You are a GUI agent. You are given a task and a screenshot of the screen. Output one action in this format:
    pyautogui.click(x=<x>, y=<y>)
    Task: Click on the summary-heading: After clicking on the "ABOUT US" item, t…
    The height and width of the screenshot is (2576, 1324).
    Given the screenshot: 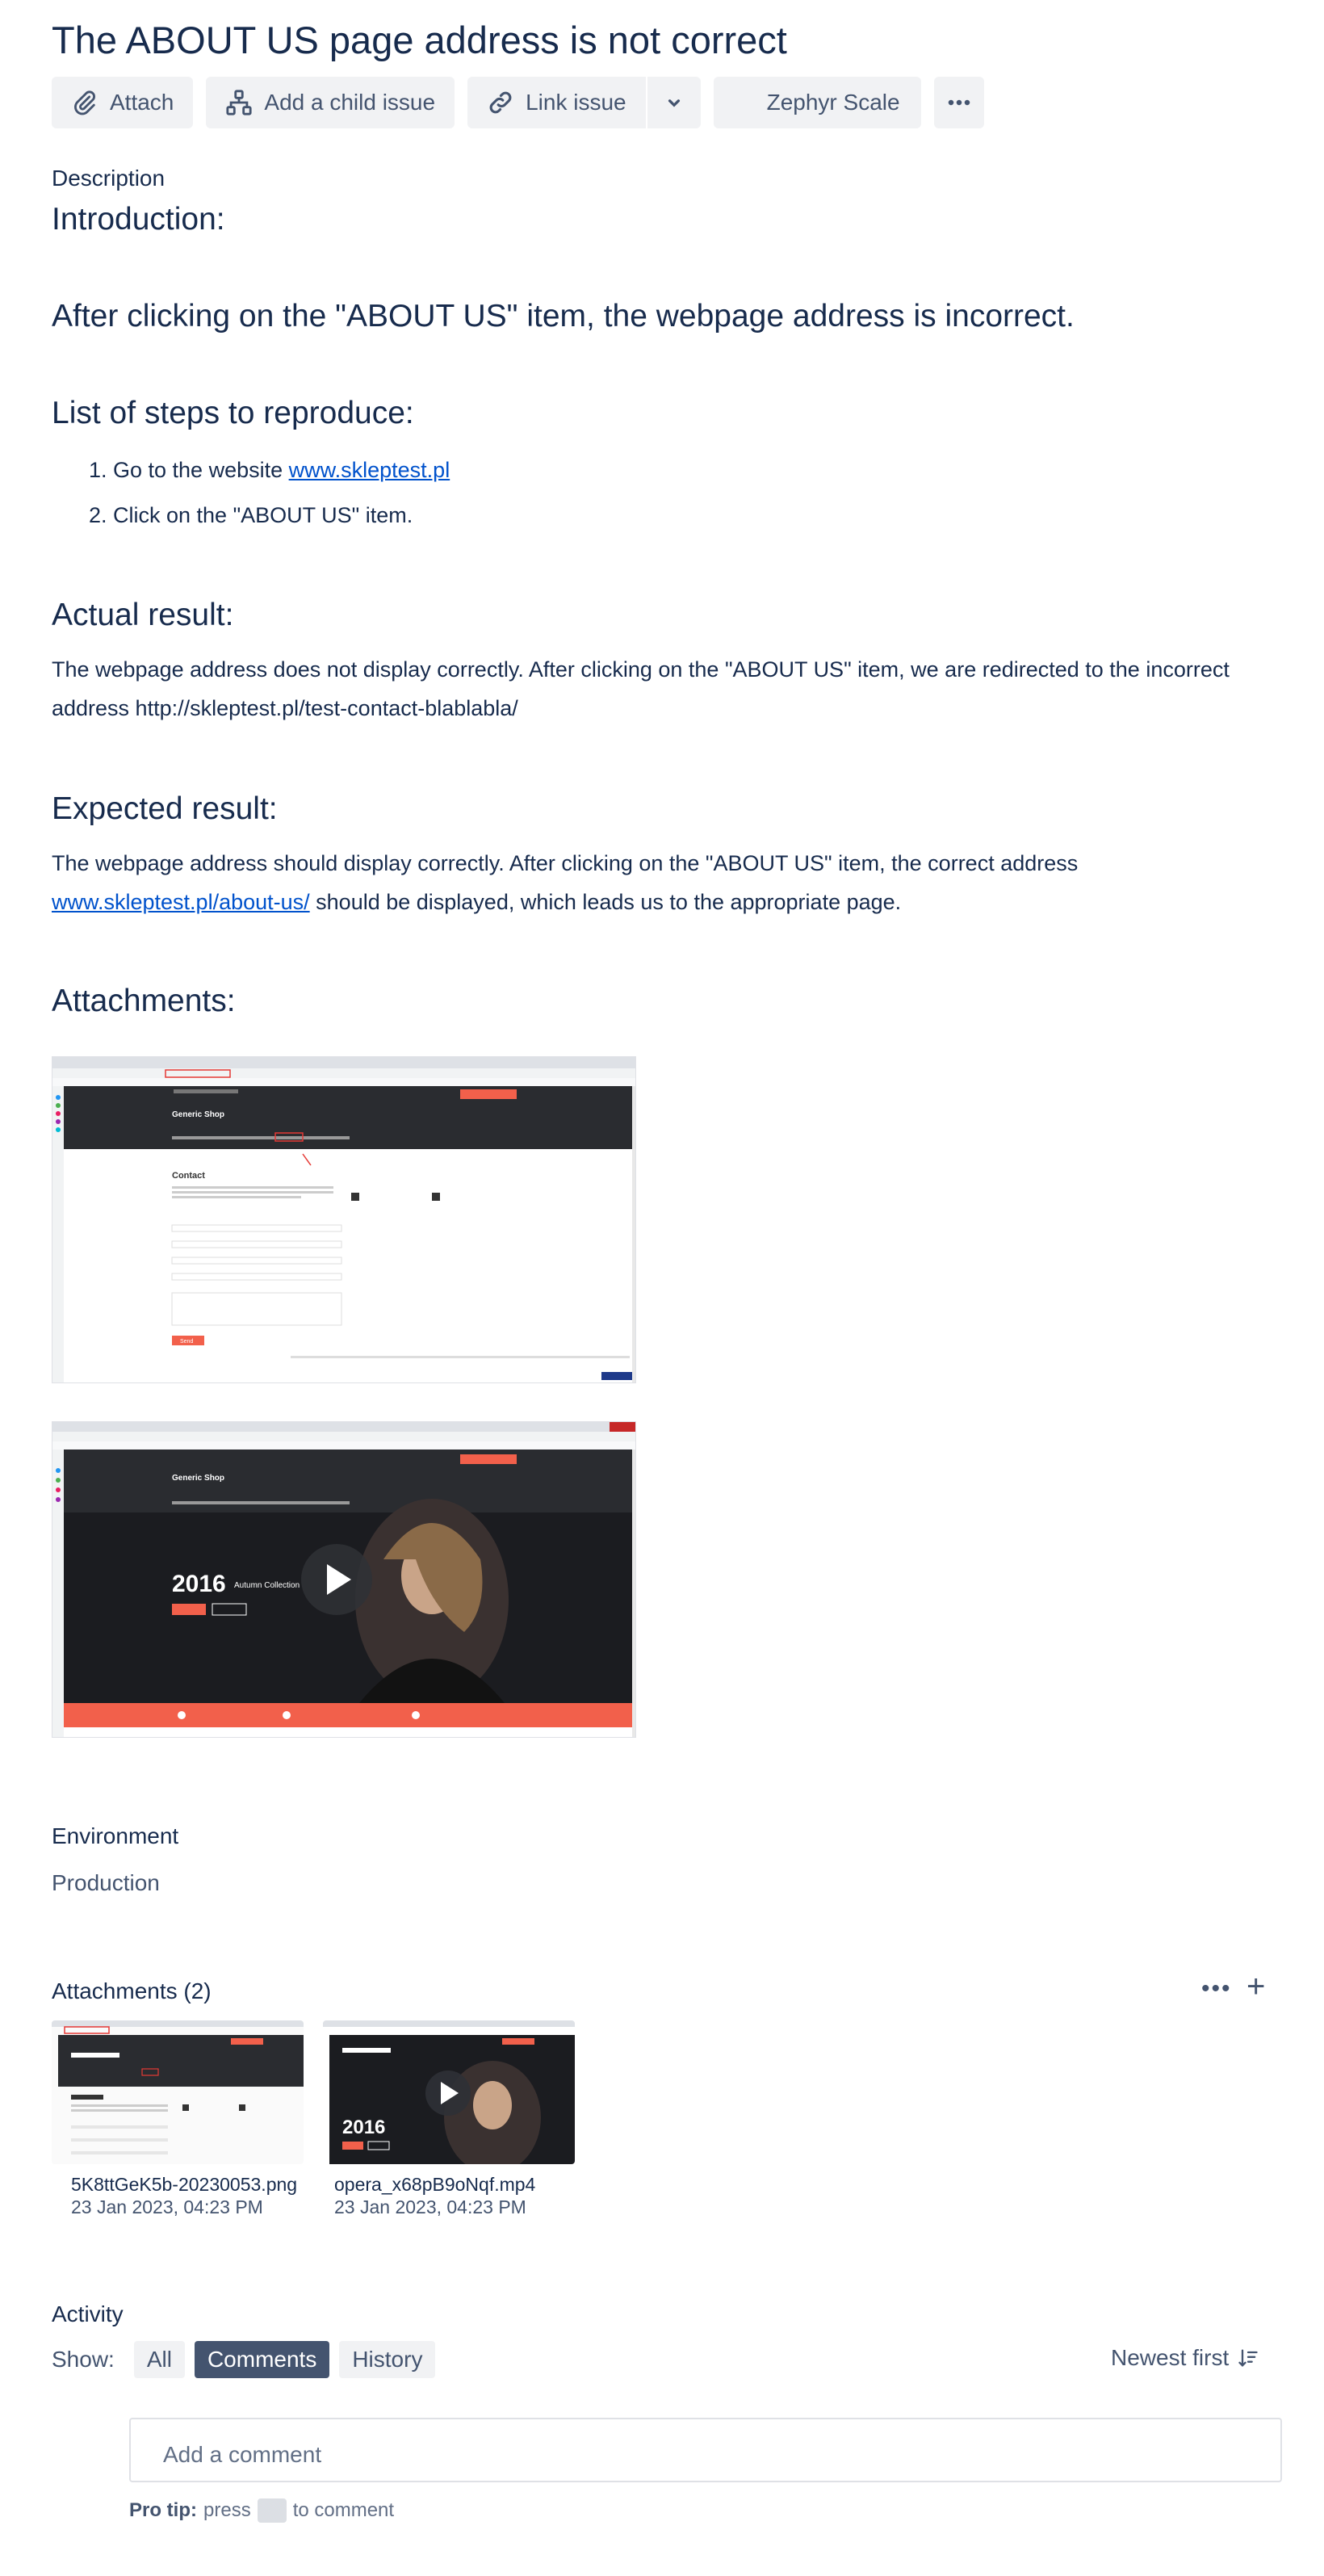 What is the action you would take?
    pyautogui.click(x=563, y=316)
    